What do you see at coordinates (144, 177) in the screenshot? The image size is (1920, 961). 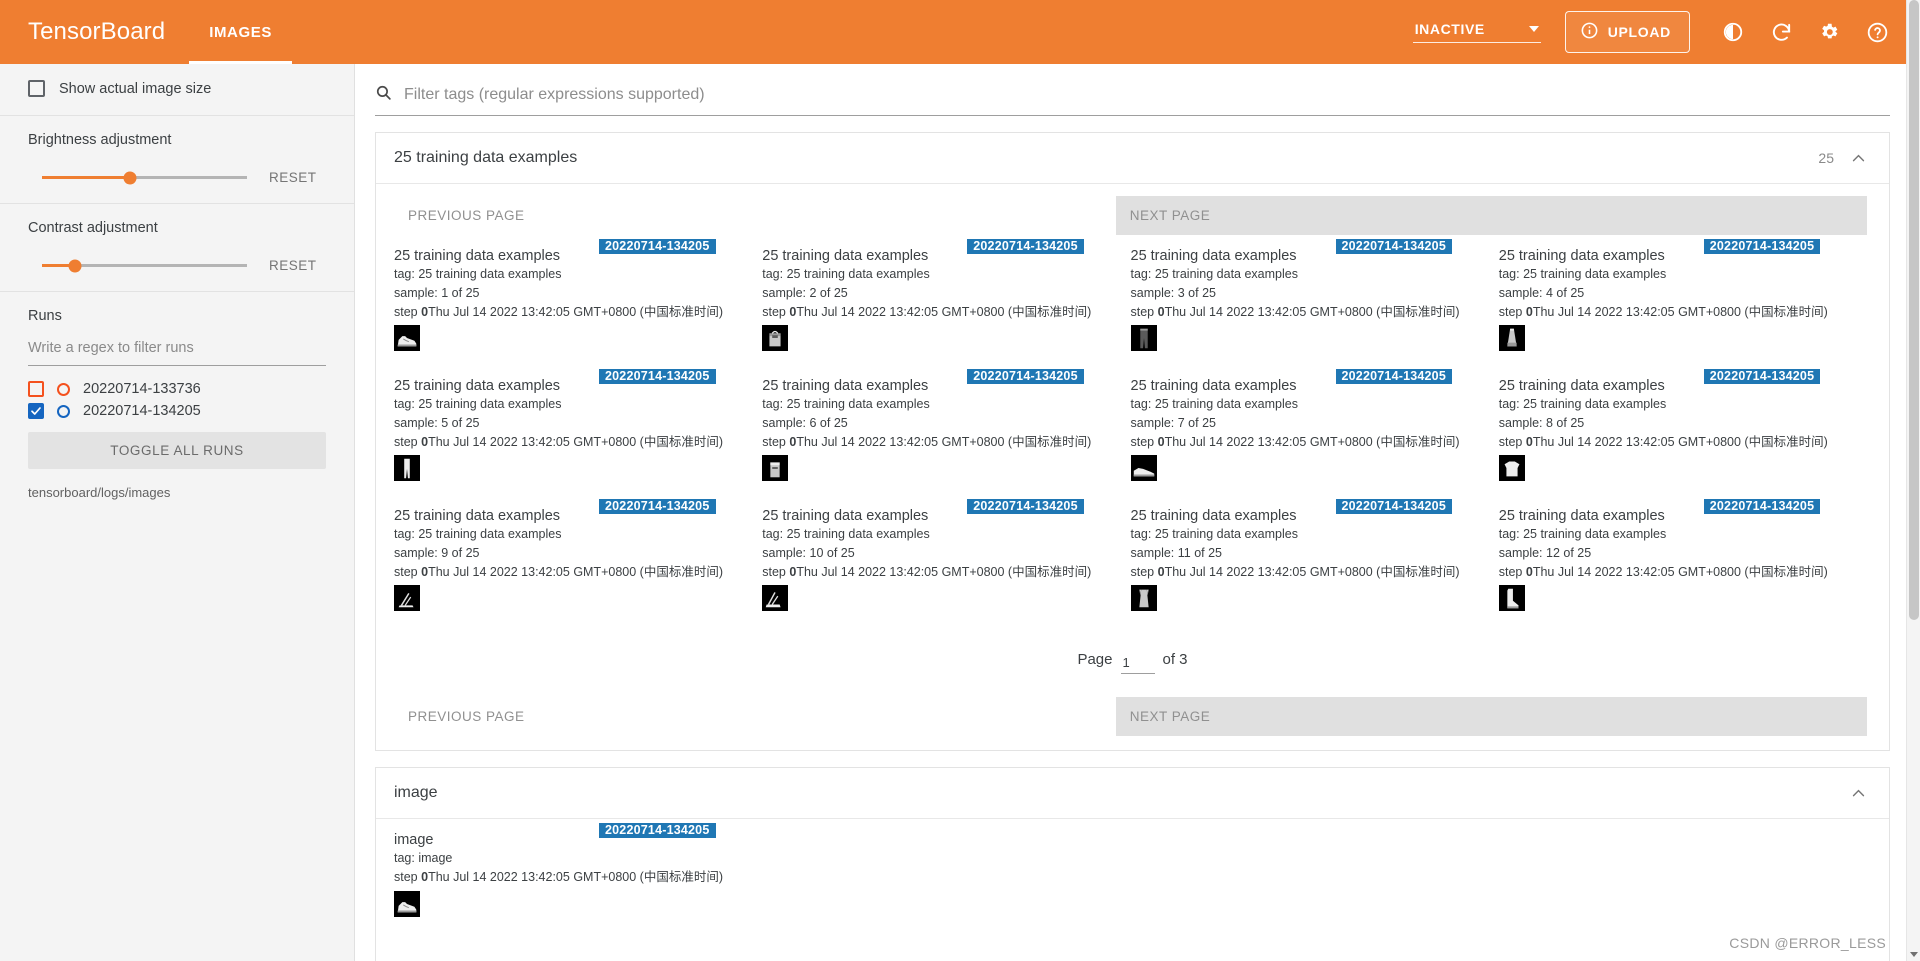 I see `brightness-slider` at bounding box center [144, 177].